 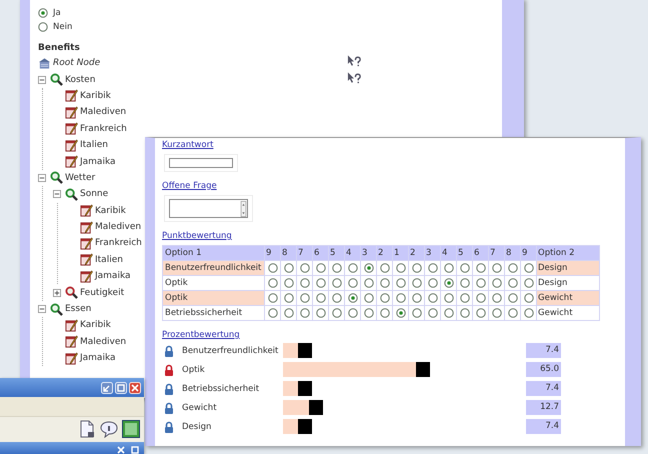 What do you see at coordinates (78, 309) in the screenshot?
I see `tree-node: Essen` at bounding box center [78, 309].